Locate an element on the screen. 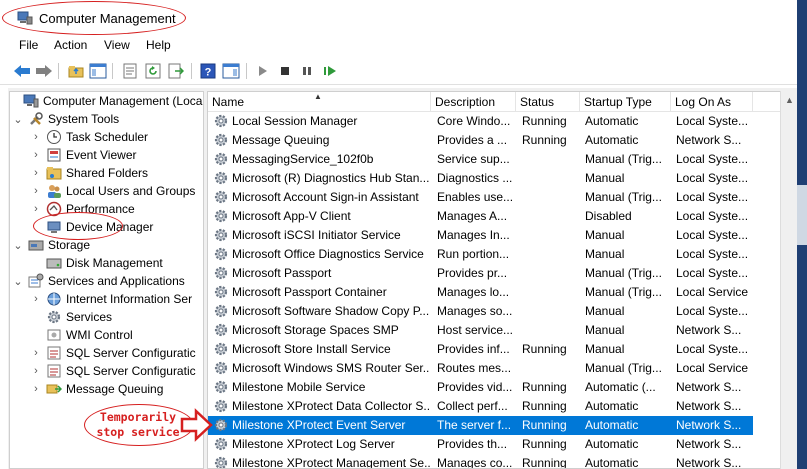 This screenshot has height=469, width=807. forward-icon is located at coordinates (44, 71).